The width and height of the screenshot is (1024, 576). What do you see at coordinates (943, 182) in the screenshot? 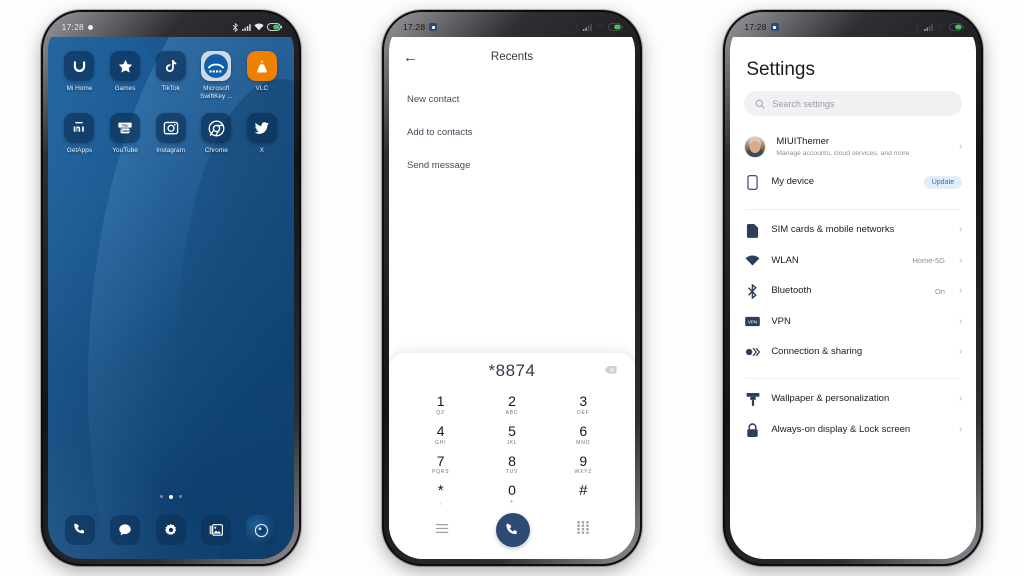
I see `update-badge: Update` at bounding box center [943, 182].